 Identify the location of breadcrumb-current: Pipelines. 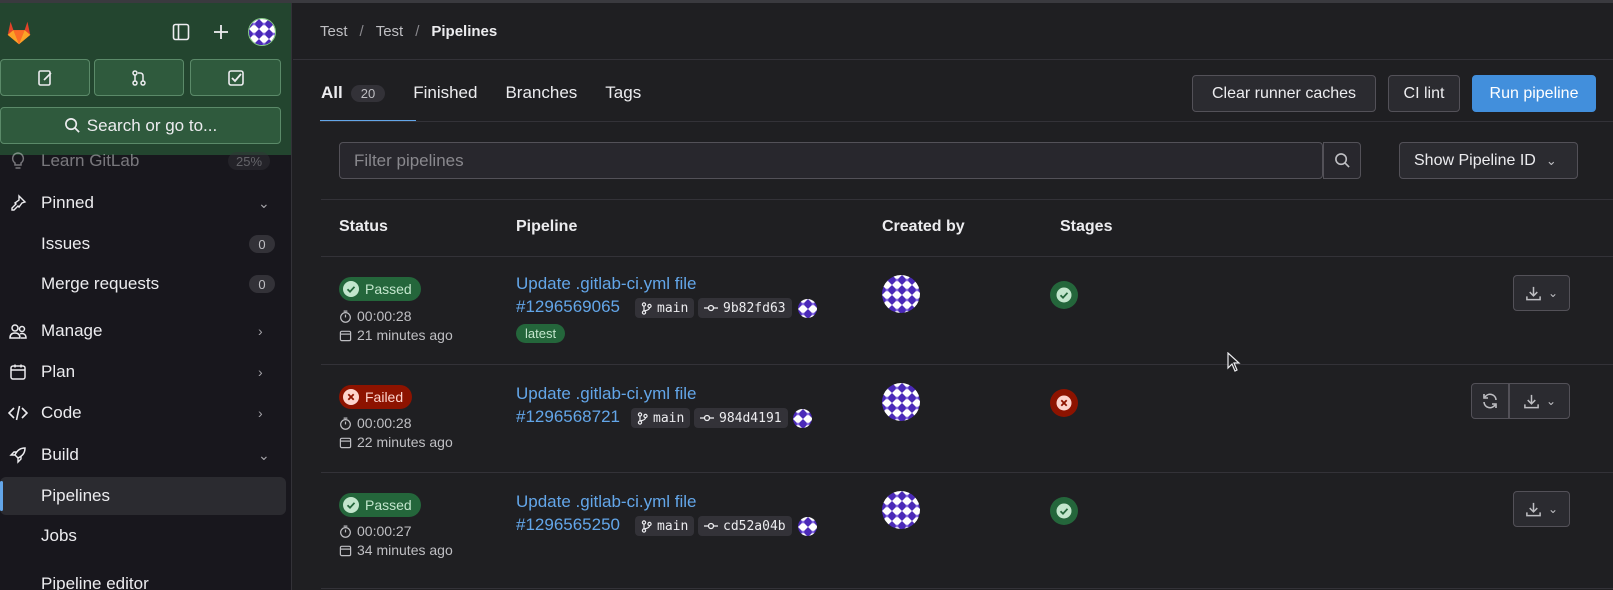
(464, 31).